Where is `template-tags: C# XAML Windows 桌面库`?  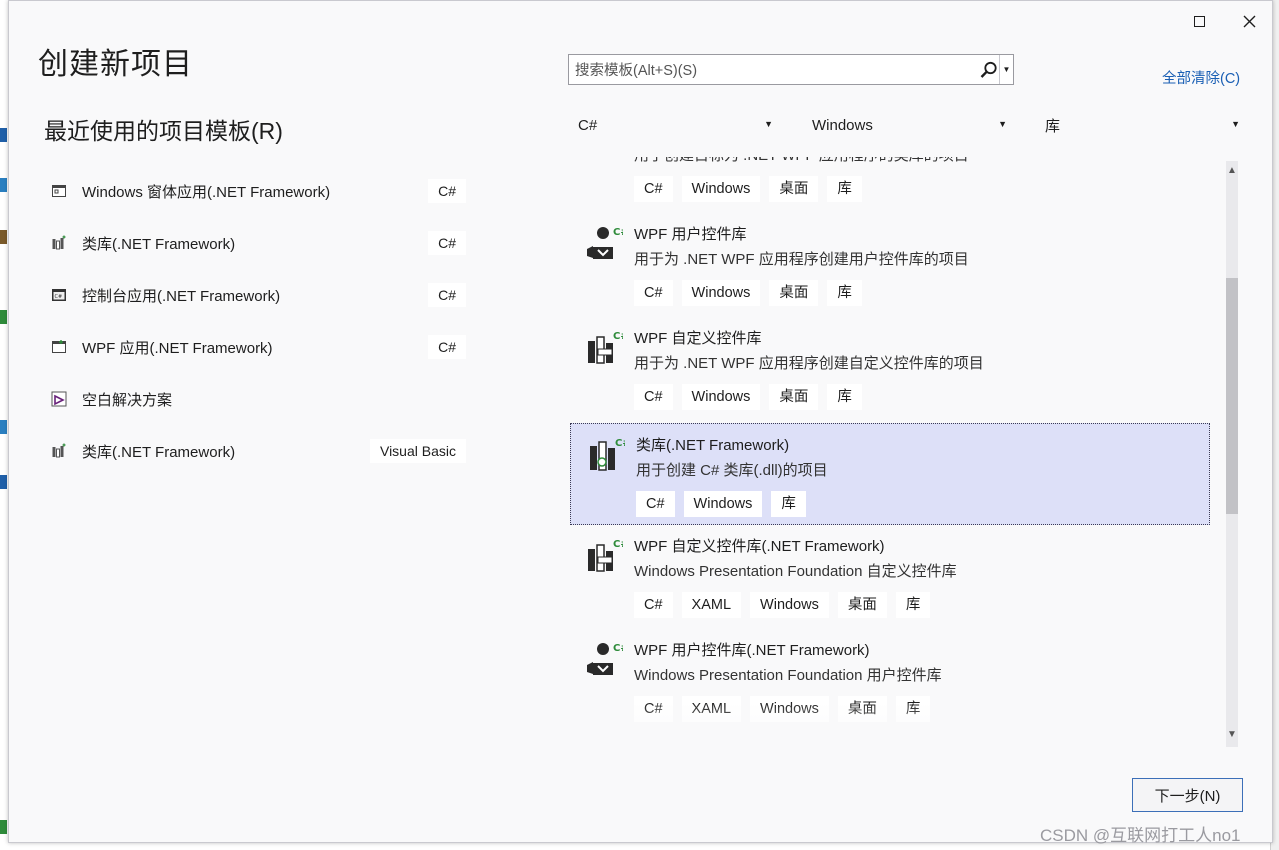
template-tags: C# XAML Windows 桌面库 is located at coordinates (782, 709).